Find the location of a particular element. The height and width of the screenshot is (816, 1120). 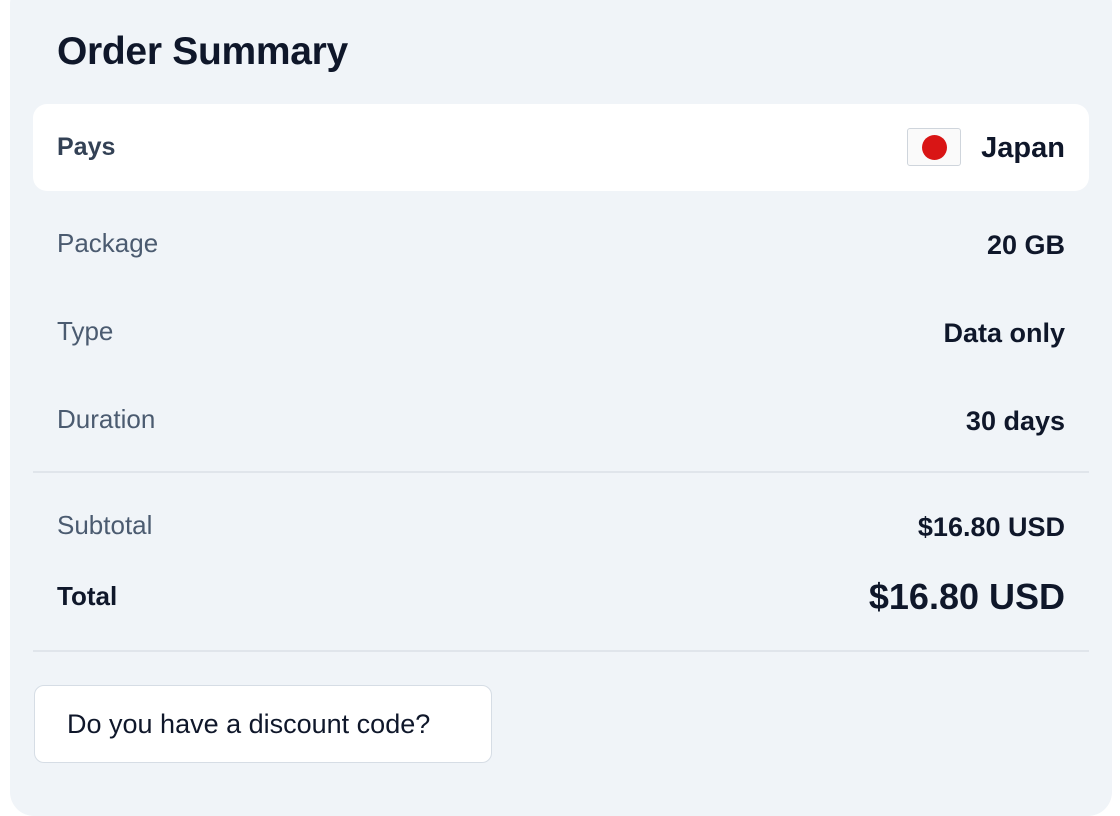

discount-code-button: Do you have a discount code? is located at coordinates (263, 724).